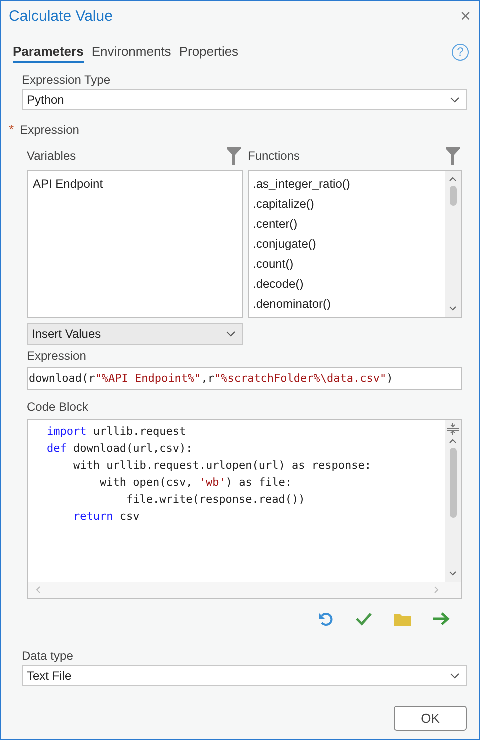 This screenshot has width=480, height=740. What do you see at coordinates (132, 53) in the screenshot?
I see `tab: Environments` at bounding box center [132, 53].